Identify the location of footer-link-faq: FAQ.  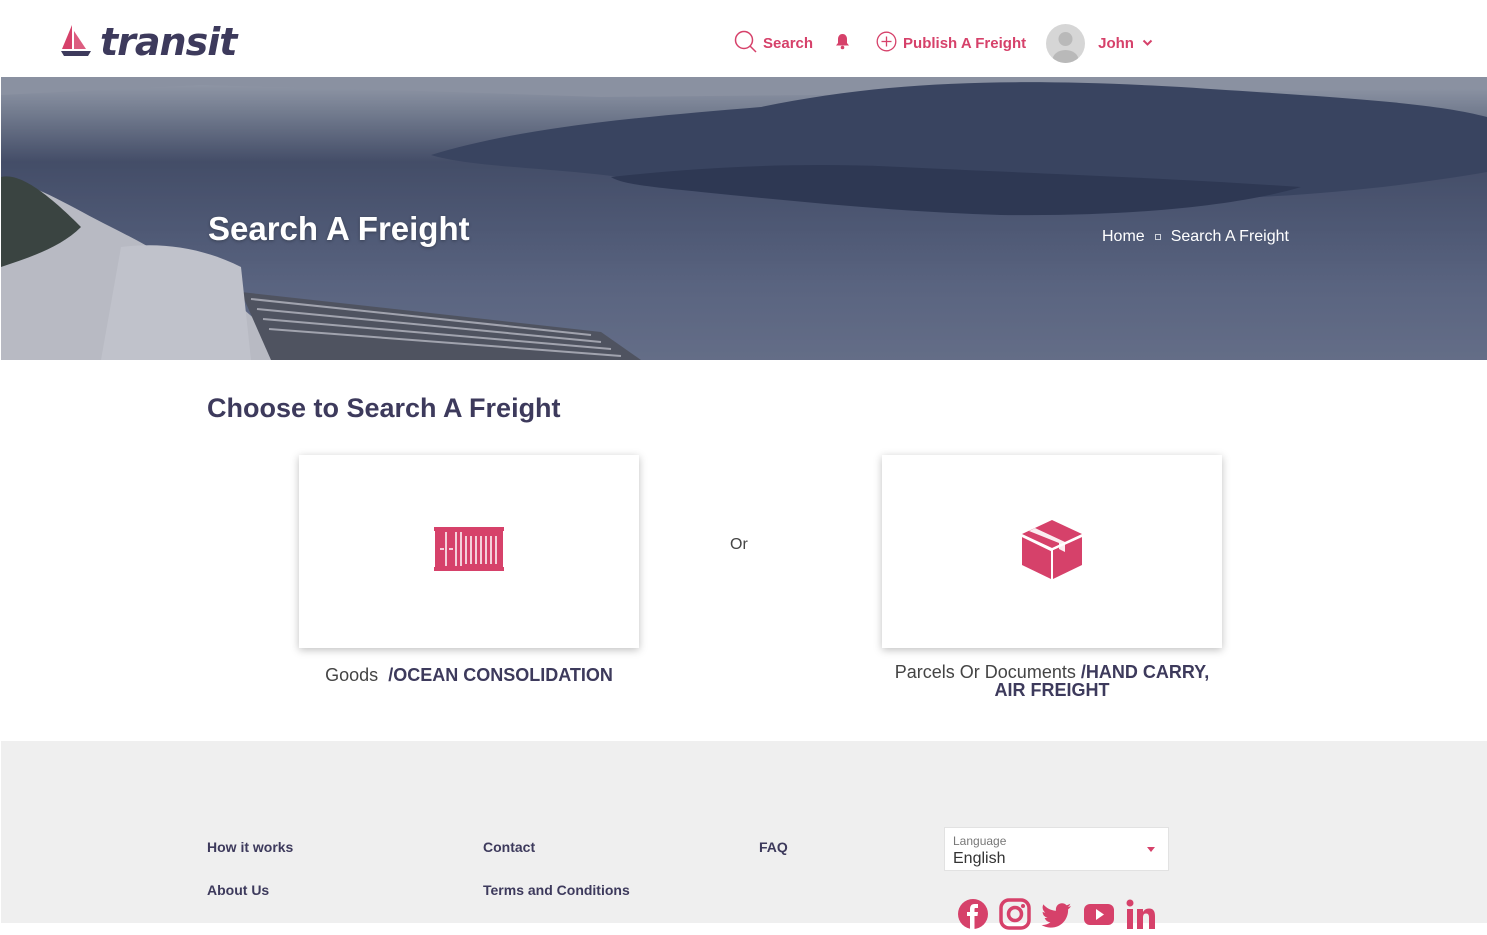
(773, 847).